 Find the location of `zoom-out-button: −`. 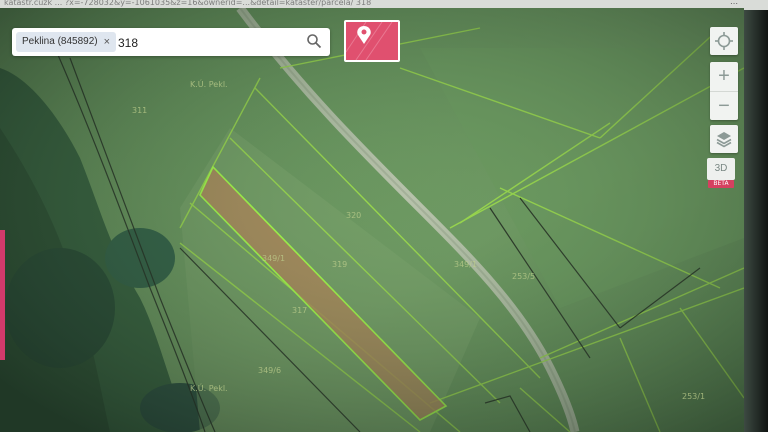

zoom-out-button: − is located at coordinates (724, 106).